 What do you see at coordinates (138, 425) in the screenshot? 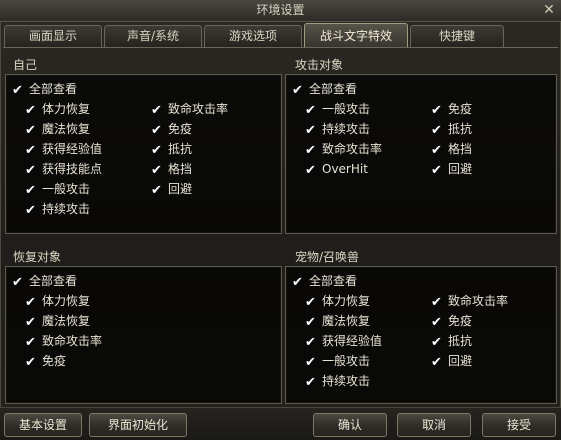
I see `reset-ui-button: 界面初始化` at bounding box center [138, 425].